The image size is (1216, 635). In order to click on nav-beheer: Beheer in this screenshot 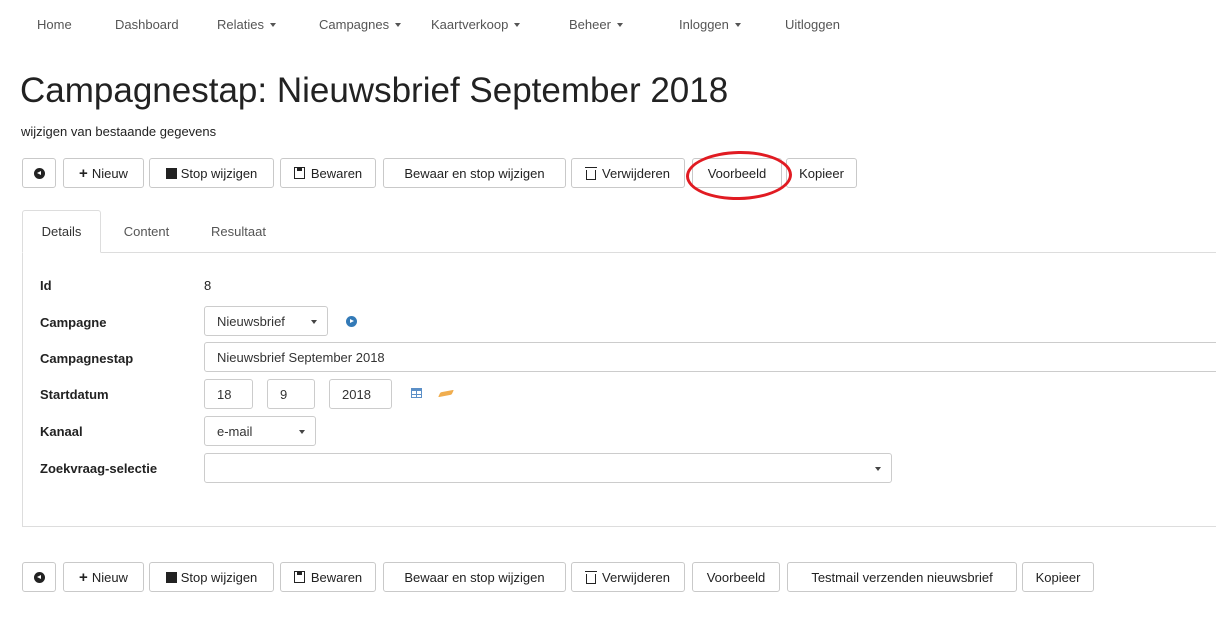, I will do `click(596, 24)`.